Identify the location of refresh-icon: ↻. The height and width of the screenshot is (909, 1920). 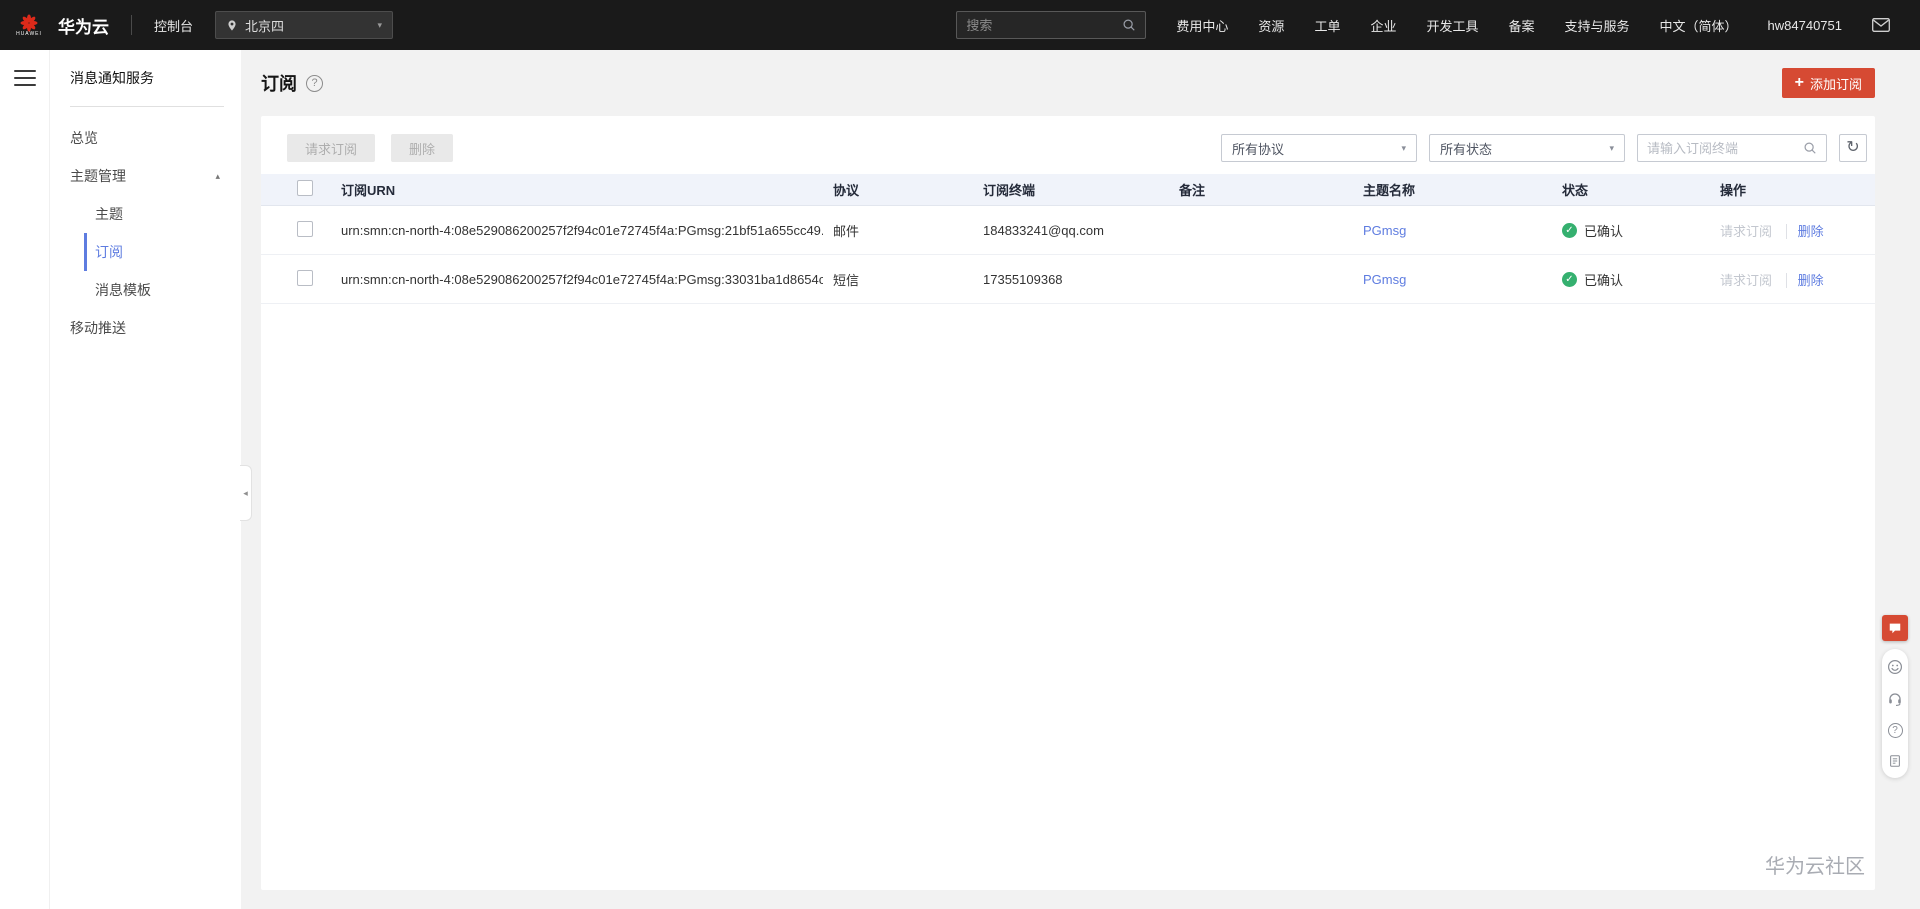
(1853, 147).